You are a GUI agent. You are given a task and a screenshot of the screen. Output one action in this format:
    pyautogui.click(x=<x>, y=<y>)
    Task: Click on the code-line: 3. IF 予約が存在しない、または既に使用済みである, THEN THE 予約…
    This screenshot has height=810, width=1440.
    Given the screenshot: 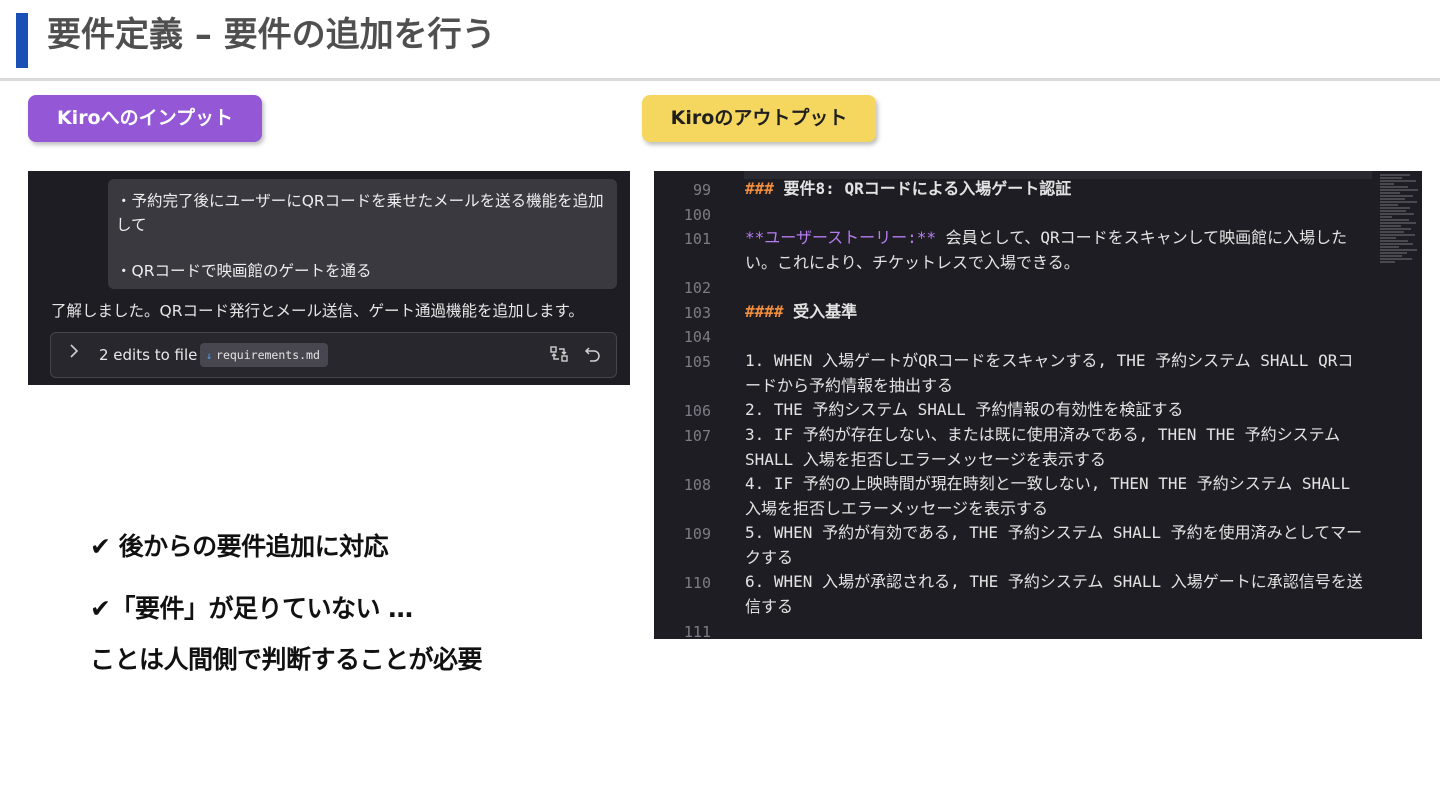 What is the action you would take?
    pyautogui.click(x=1047, y=447)
    